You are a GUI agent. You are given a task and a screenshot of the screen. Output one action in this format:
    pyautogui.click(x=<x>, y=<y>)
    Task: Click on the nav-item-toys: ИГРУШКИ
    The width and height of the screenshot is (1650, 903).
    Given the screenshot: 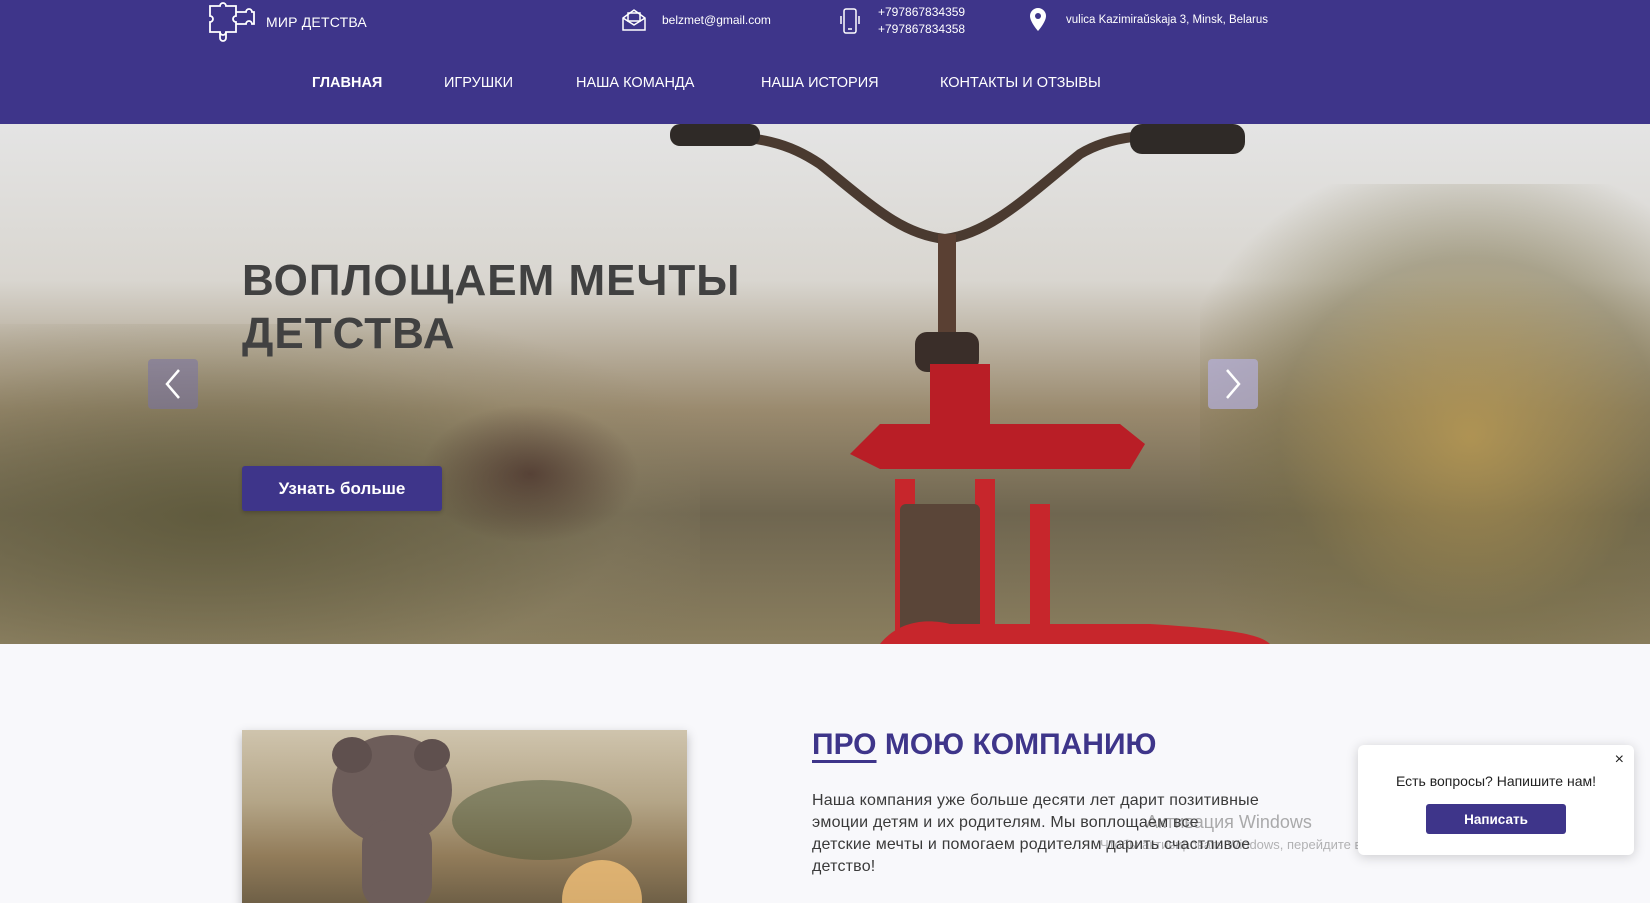 What is the action you would take?
    pyautogui.click(x=478, y=83)
    